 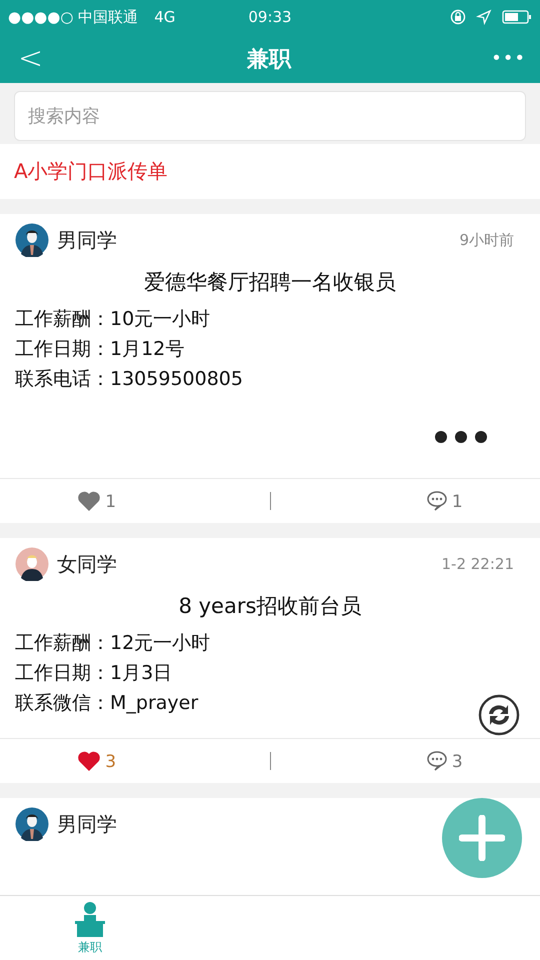 What do you see at coordinates (129, 379) in the screenshot?
I see `post-detail: 联系电话：13059500805` at bounding box center [129, 379].